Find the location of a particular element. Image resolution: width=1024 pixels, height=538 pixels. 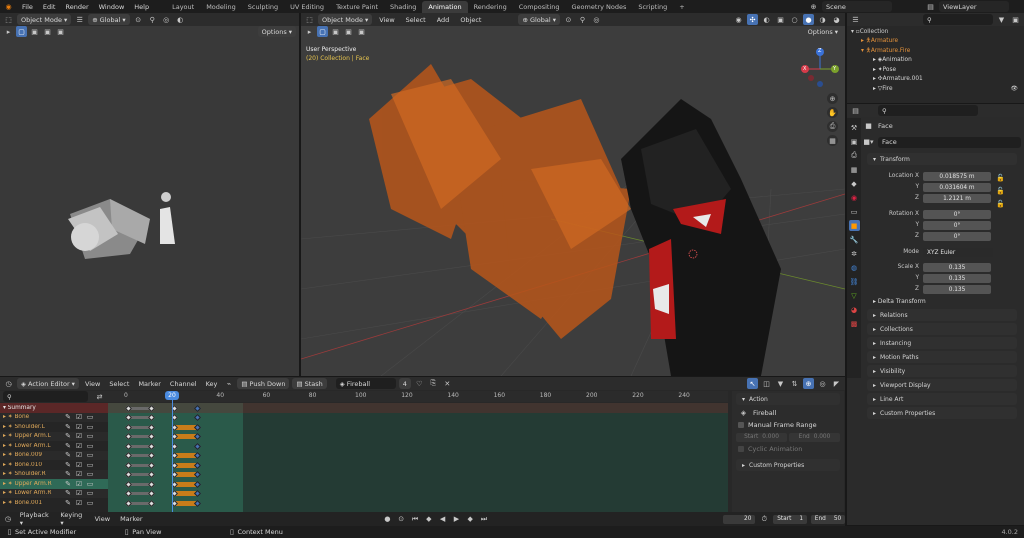

menu-keying: Keying ▾ is located at coordinates (72, 519).